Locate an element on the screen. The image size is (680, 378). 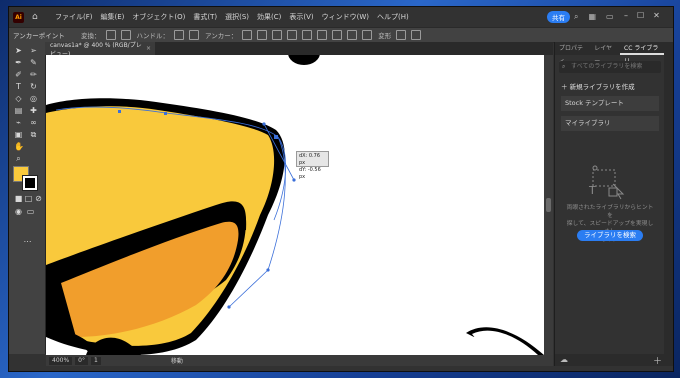
none-color-icon: ⊘ is located at coordinates (38, 198).